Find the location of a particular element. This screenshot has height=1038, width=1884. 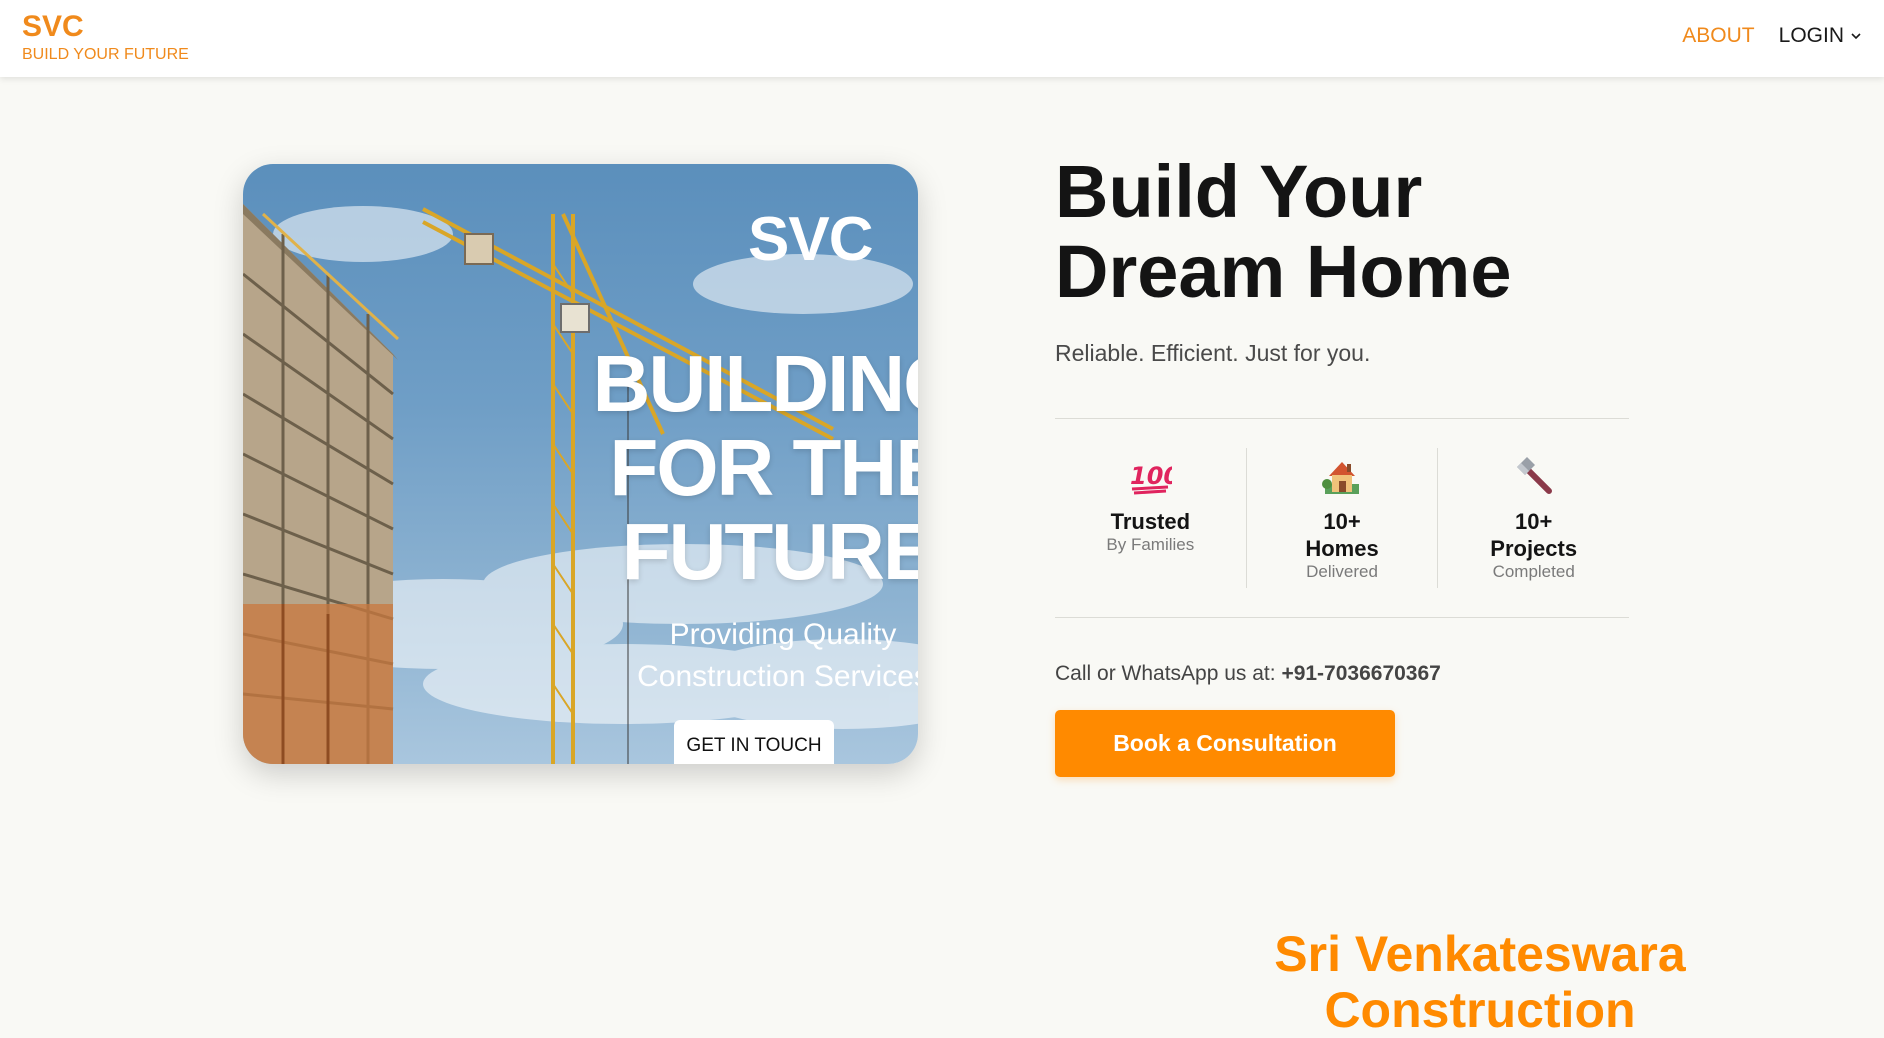

brand-name: SVC is located at coordinates (53, 26).